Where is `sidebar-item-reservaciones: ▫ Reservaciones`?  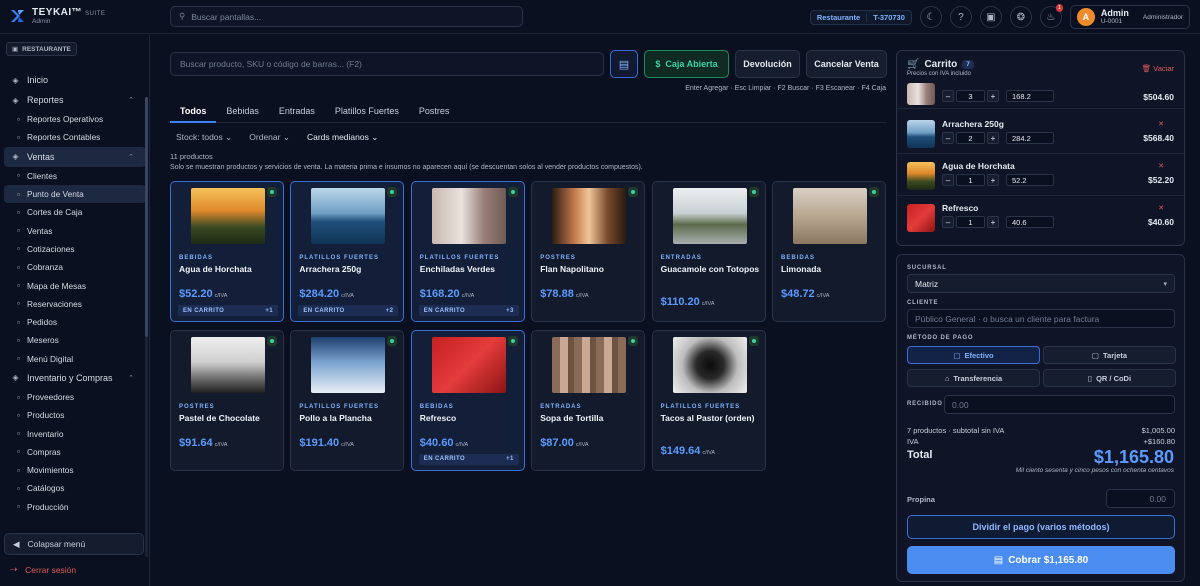
sidebar-item-reservaciones: ▫ Reservaciones is located at coordinates (75, 304).